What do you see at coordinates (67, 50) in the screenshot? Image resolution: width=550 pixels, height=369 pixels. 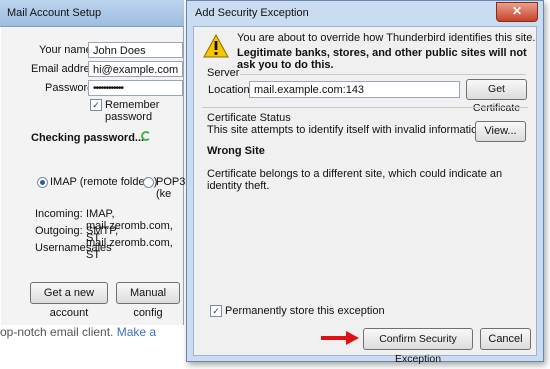 I see `your-name-label: Your name:` at bounding box center [67, 50].